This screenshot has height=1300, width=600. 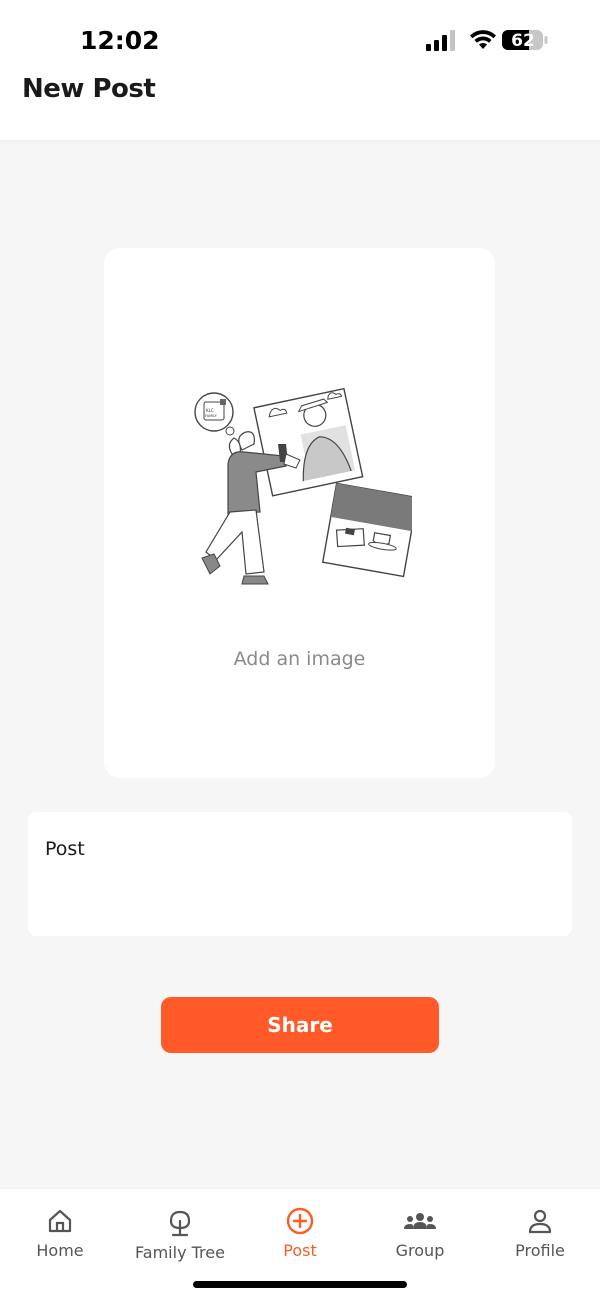 What do you see at coordinates (300, 35) in the screenshot?
I see `status-bar: 12:02 62` at bounding box center [300, 35].